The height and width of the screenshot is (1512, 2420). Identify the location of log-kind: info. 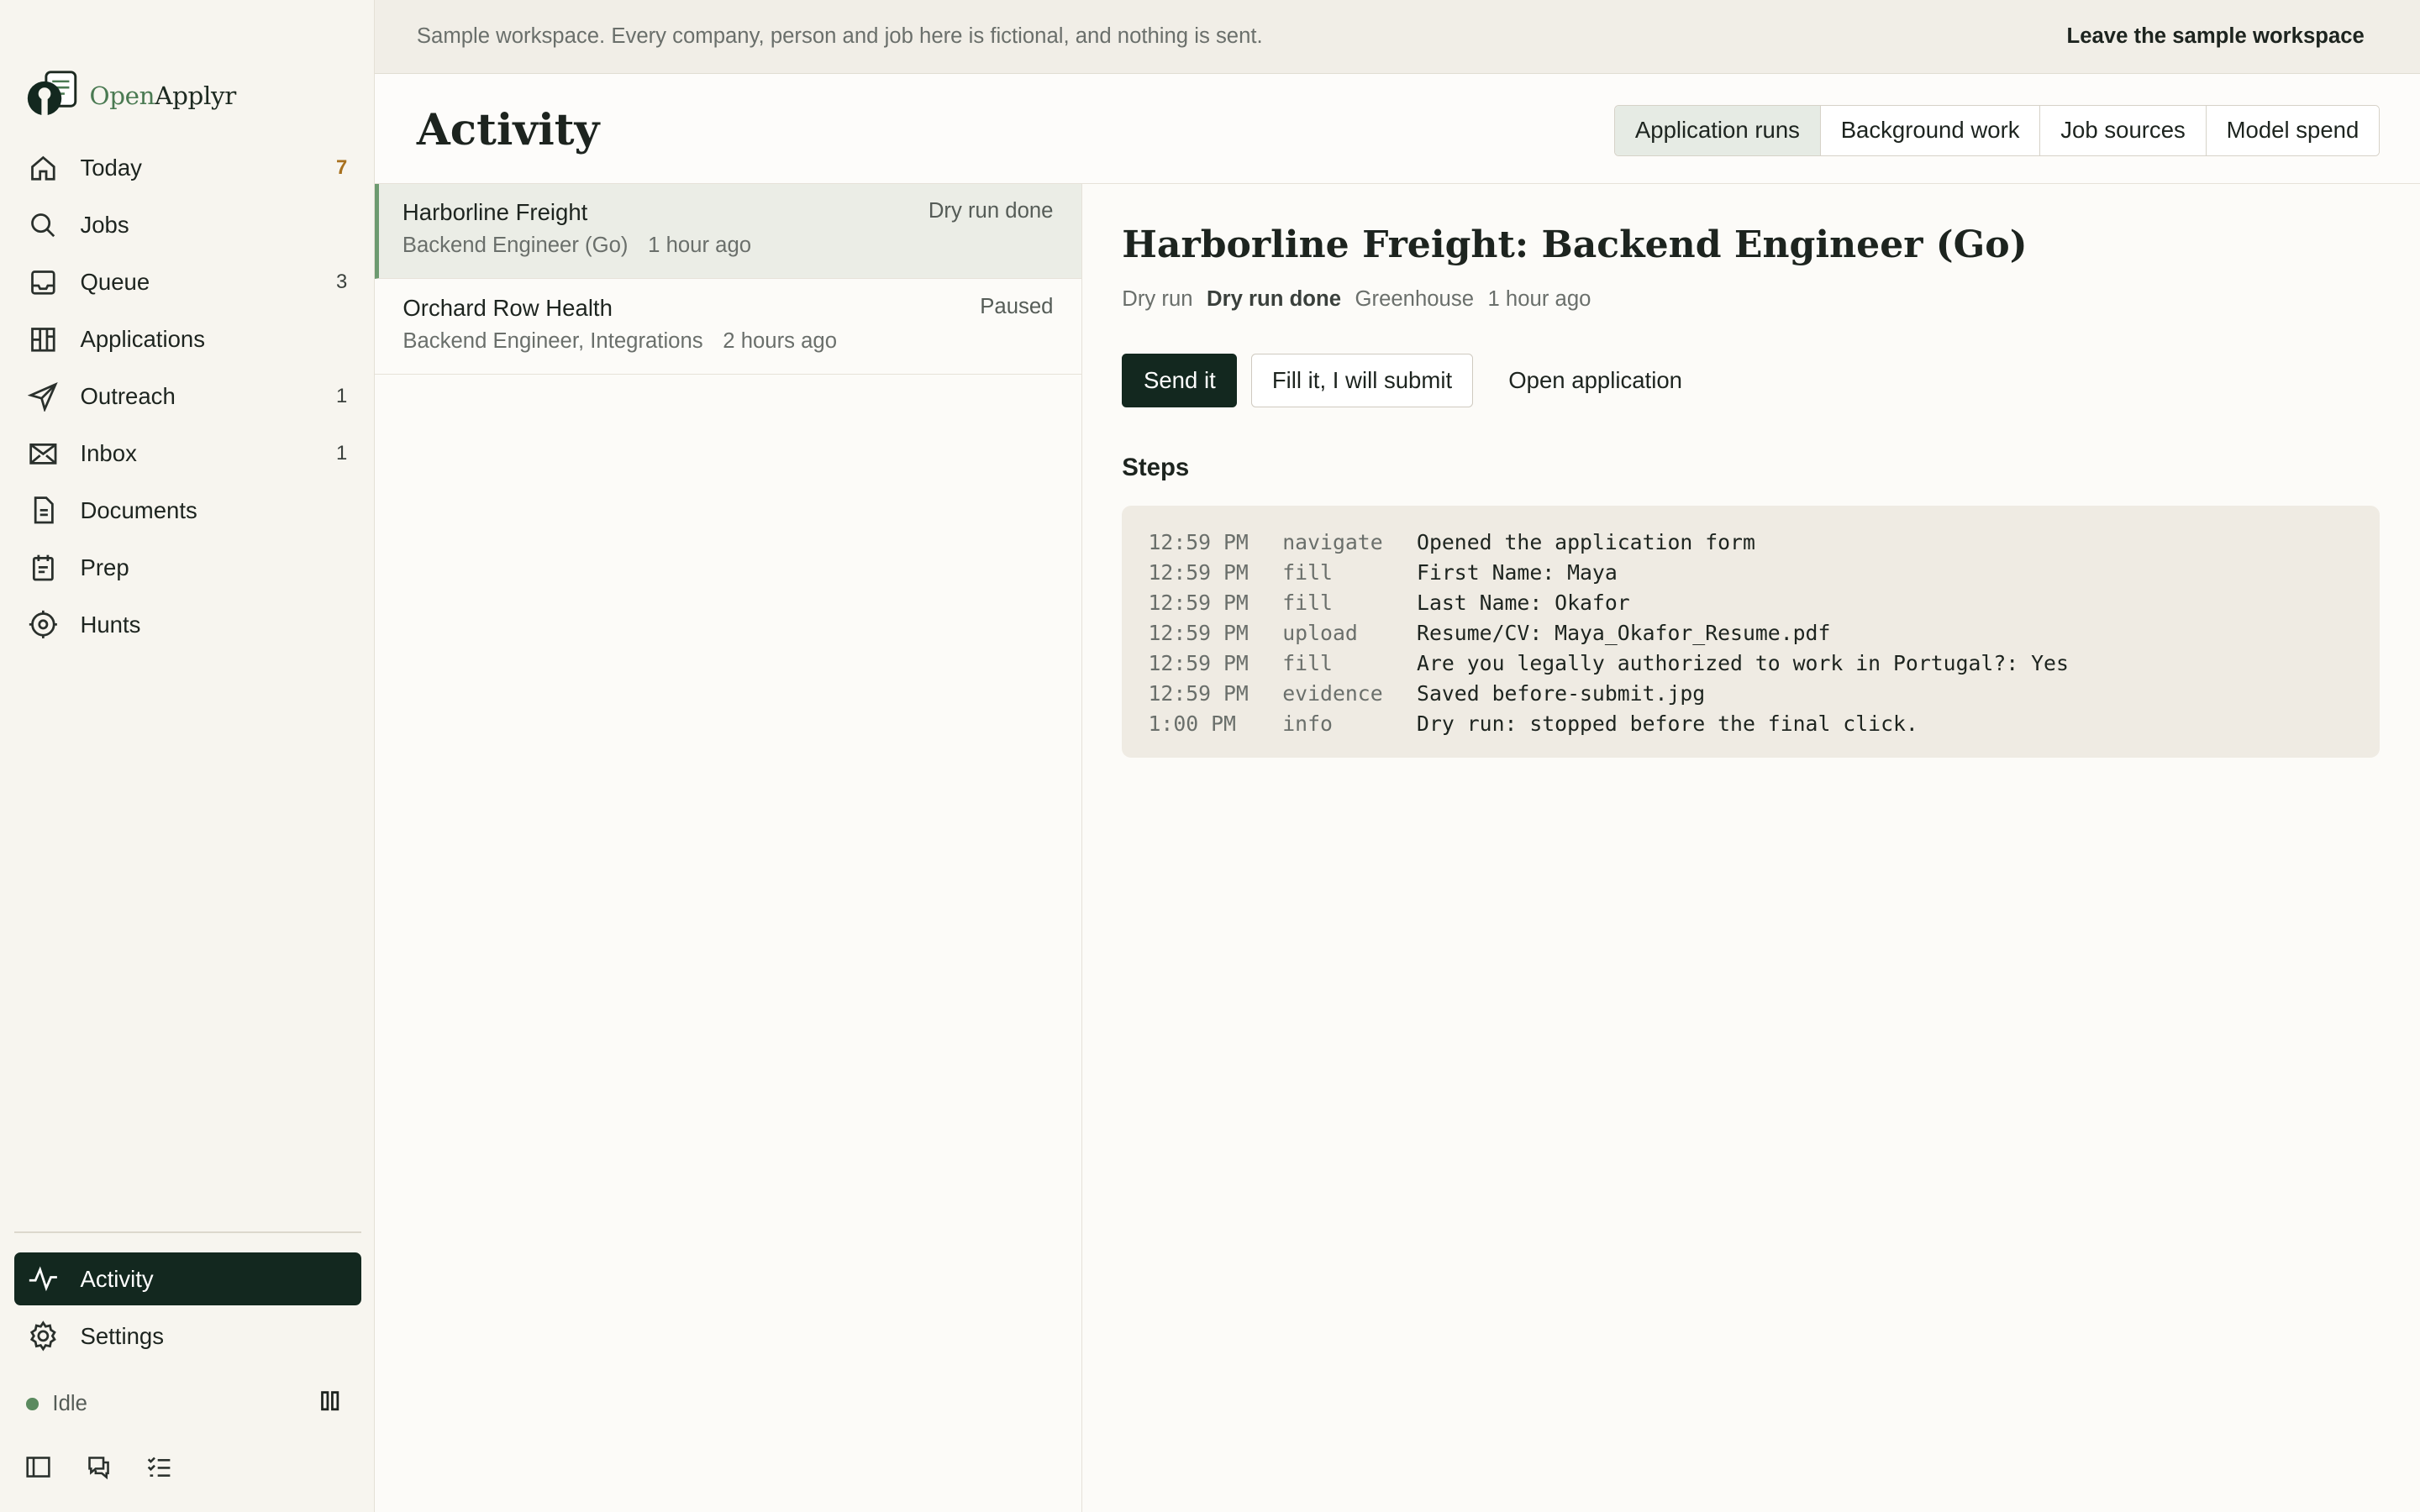
(1307, 724).